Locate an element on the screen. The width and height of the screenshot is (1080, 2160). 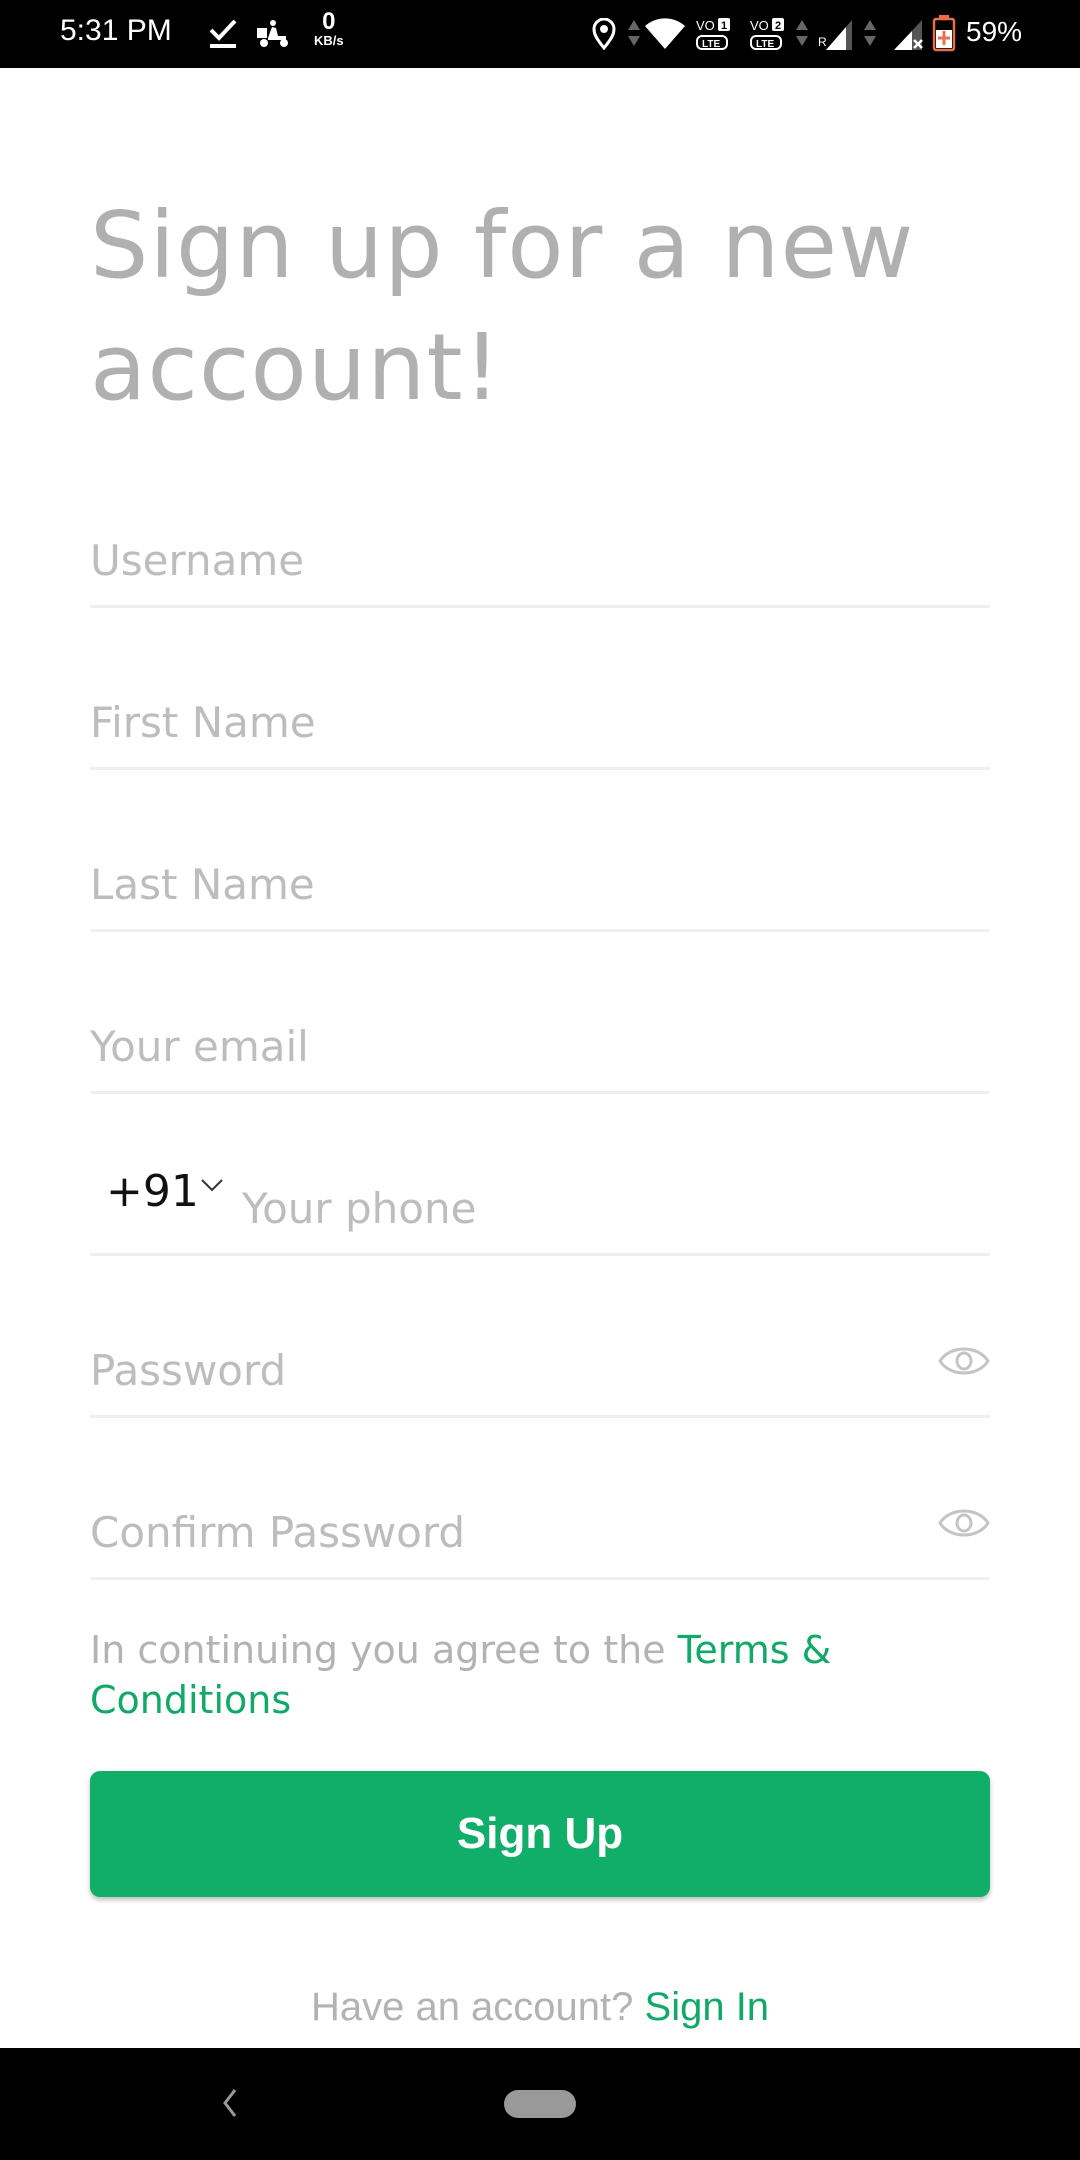
phone-input is located at coordinates (612, 1208).